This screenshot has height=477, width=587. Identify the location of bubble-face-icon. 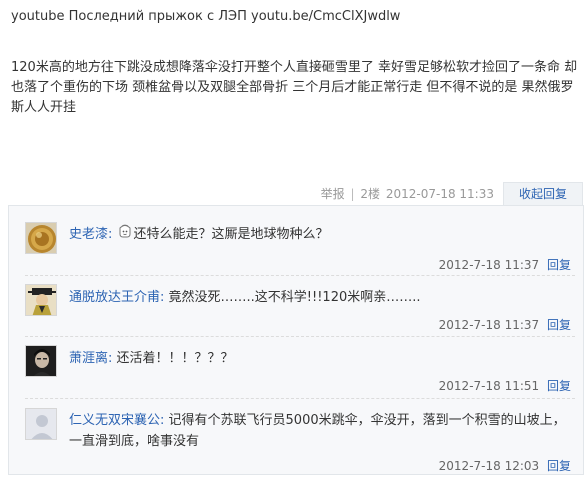
(125, 232).